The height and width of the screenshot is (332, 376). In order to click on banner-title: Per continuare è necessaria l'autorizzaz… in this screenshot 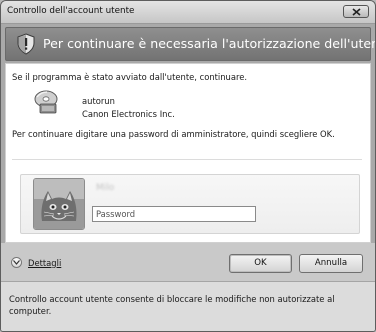, I will do `click(209, 43)`.